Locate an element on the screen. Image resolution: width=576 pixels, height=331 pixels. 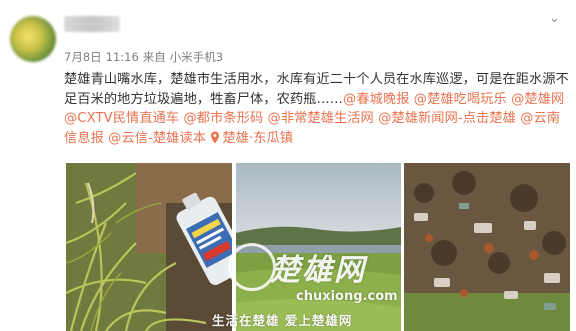
photo-garbage-image is located at coordinates (487, 247).